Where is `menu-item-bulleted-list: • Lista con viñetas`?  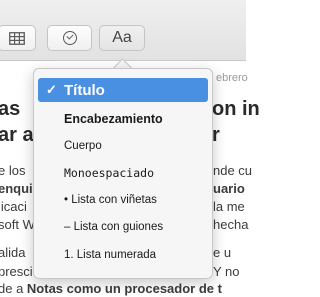
menu-item-bulleted-list: • Lista con viñetas is located at coordinates (123, 200).